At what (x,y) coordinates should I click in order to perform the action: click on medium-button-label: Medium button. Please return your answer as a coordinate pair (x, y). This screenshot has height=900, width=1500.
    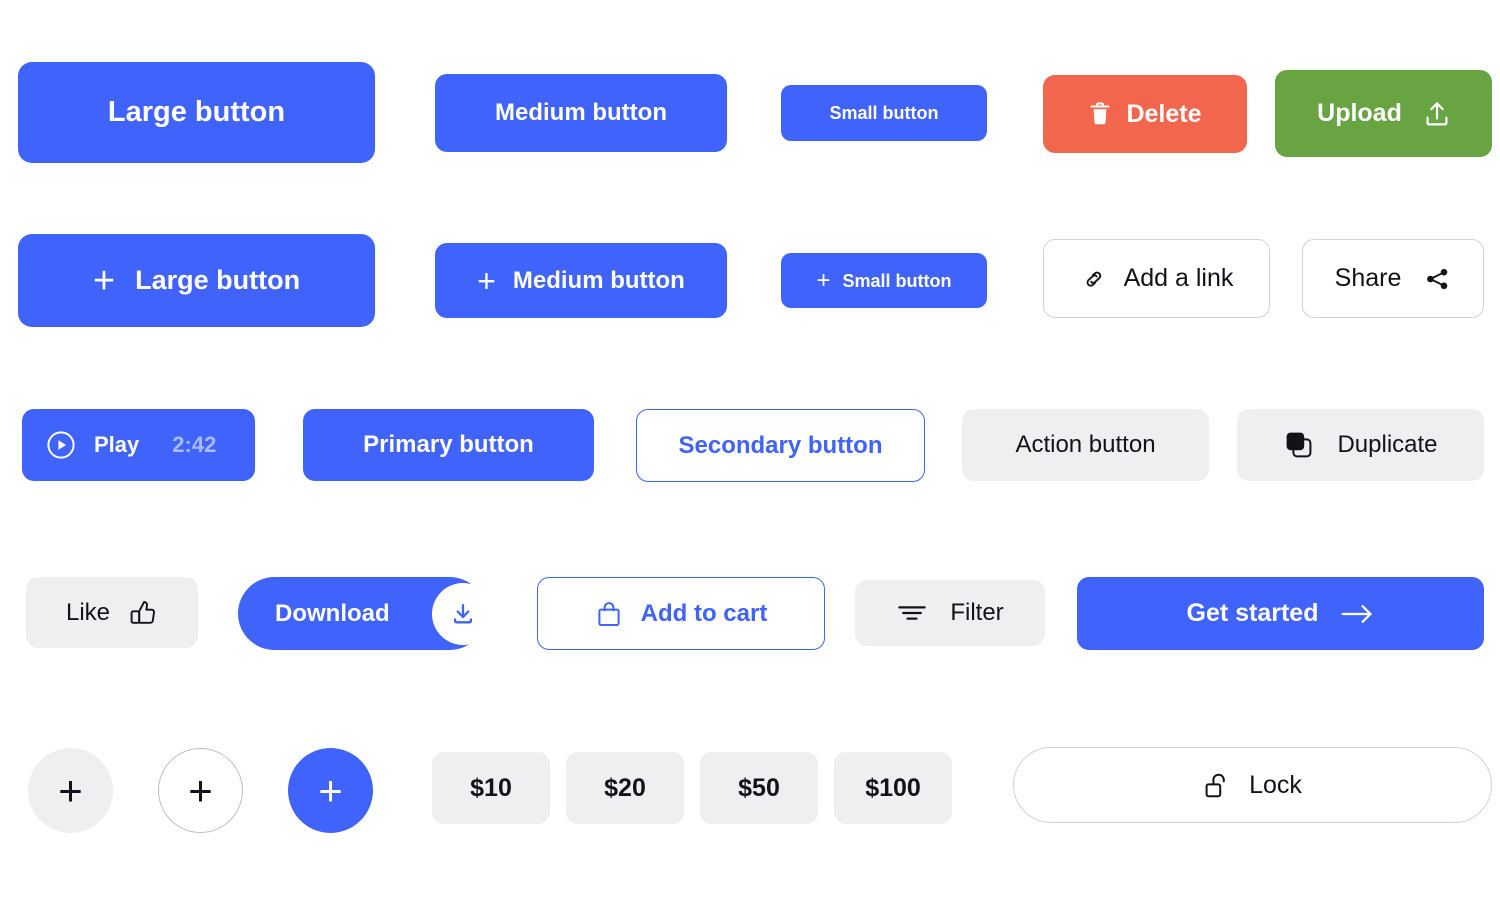
    Looking at the image, I should click on (581, 112).